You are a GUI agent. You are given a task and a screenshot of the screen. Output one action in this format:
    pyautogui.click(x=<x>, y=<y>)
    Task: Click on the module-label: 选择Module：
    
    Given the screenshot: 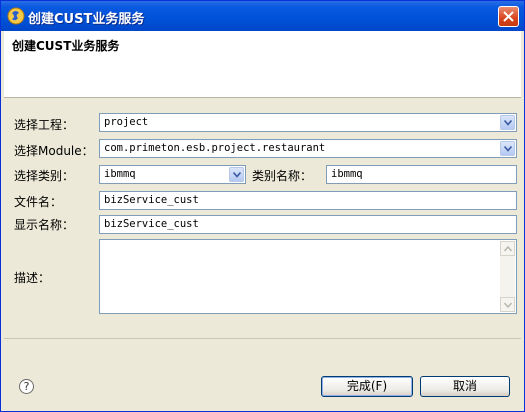 What is the action you would take?
    pyautogui.click(x=54, y=151)
    